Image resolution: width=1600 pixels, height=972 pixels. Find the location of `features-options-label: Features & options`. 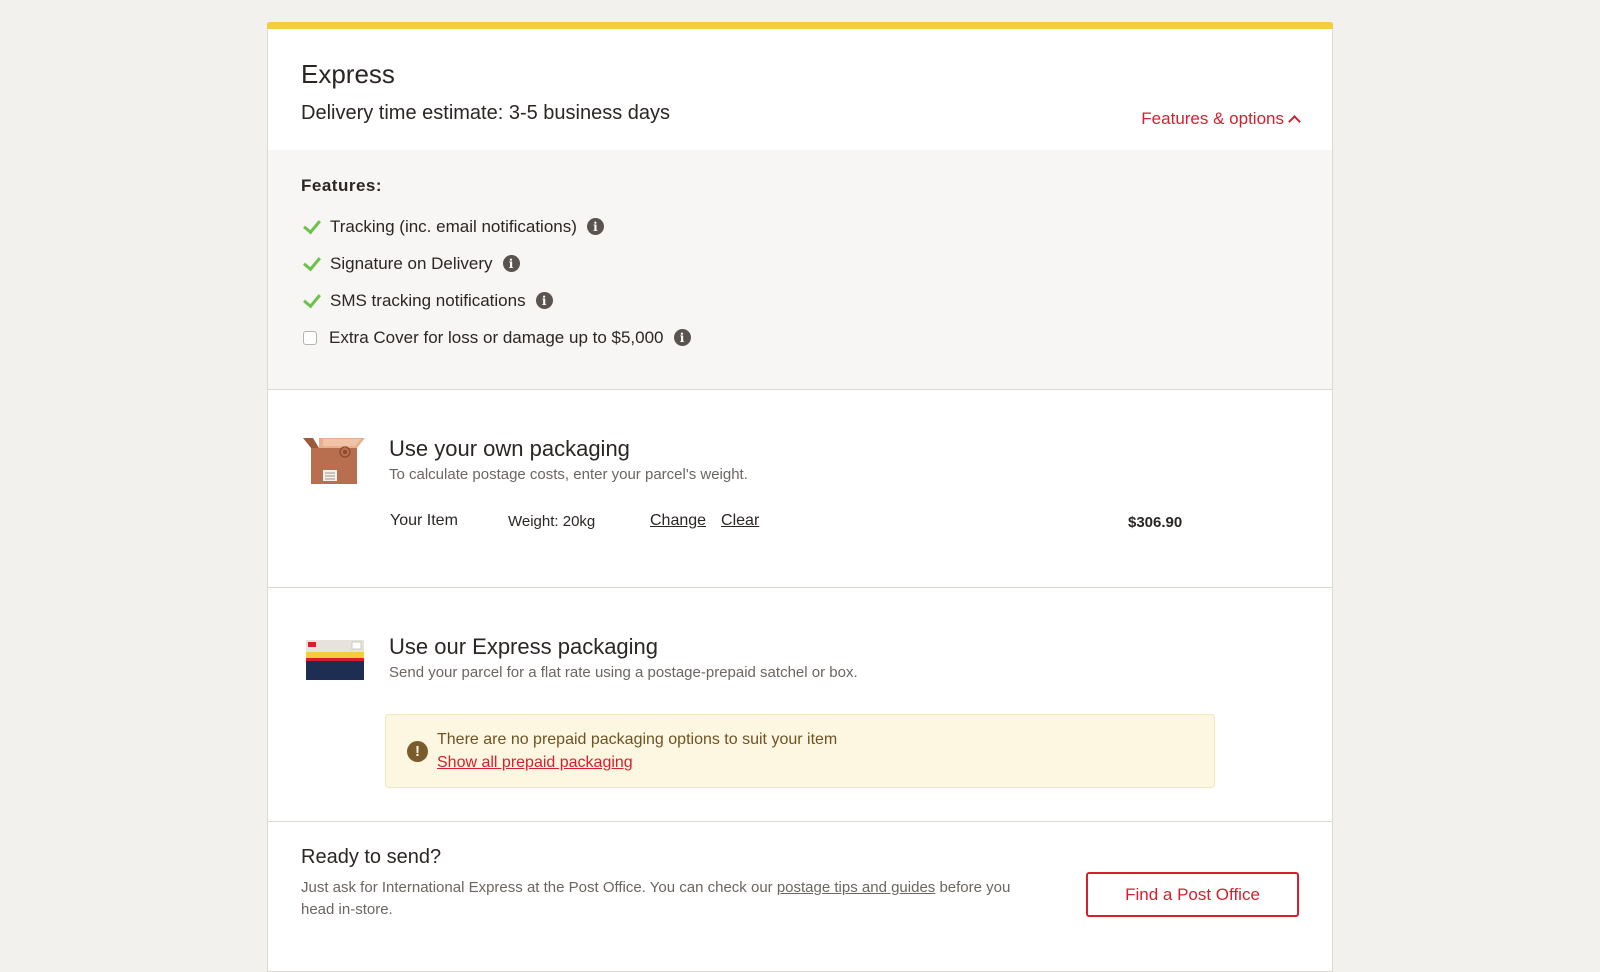

features-options-label: Features & options is located at coordinates (1212, 118).